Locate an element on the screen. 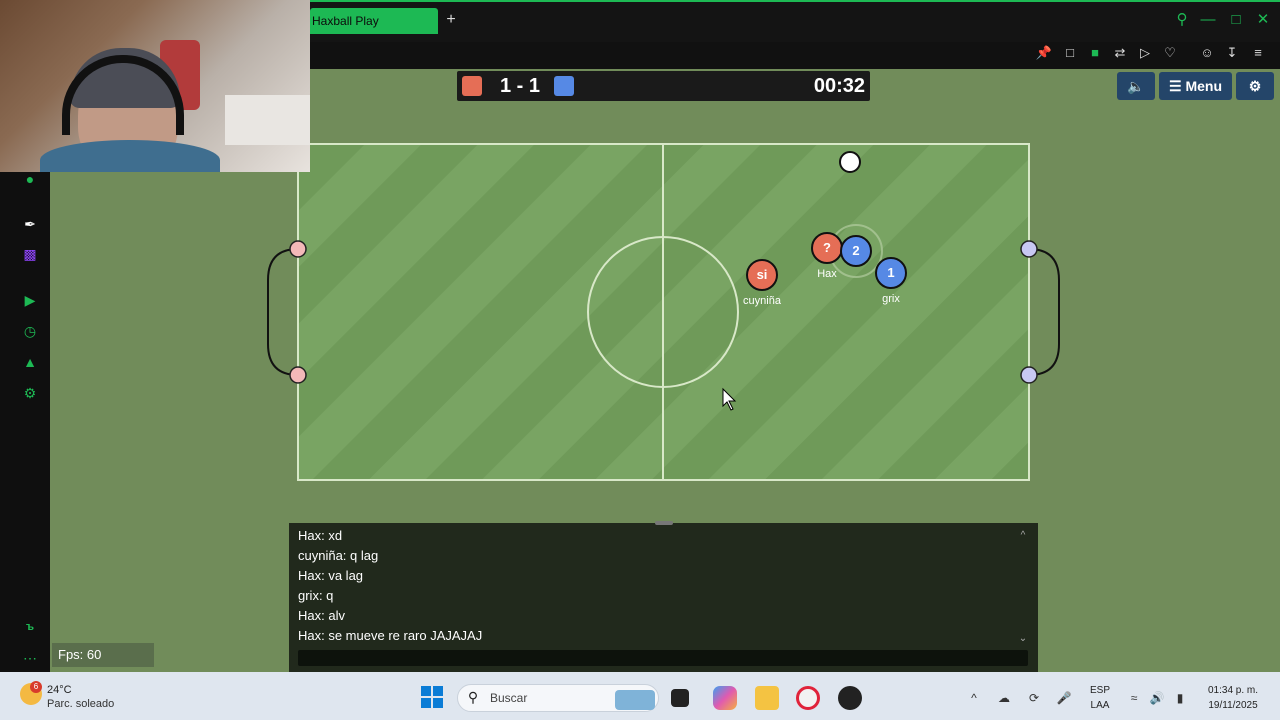  volume-icon: 🔊 is located at coordinates (1157, 698).